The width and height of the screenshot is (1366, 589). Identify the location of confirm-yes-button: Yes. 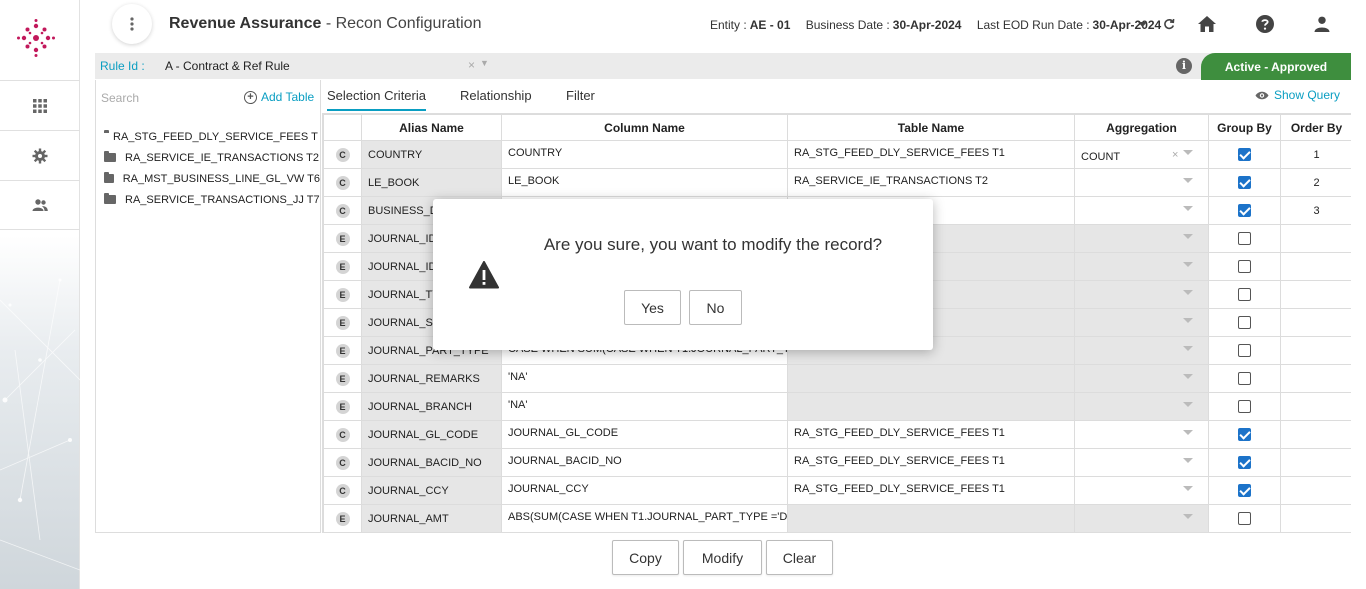
(652, 307).